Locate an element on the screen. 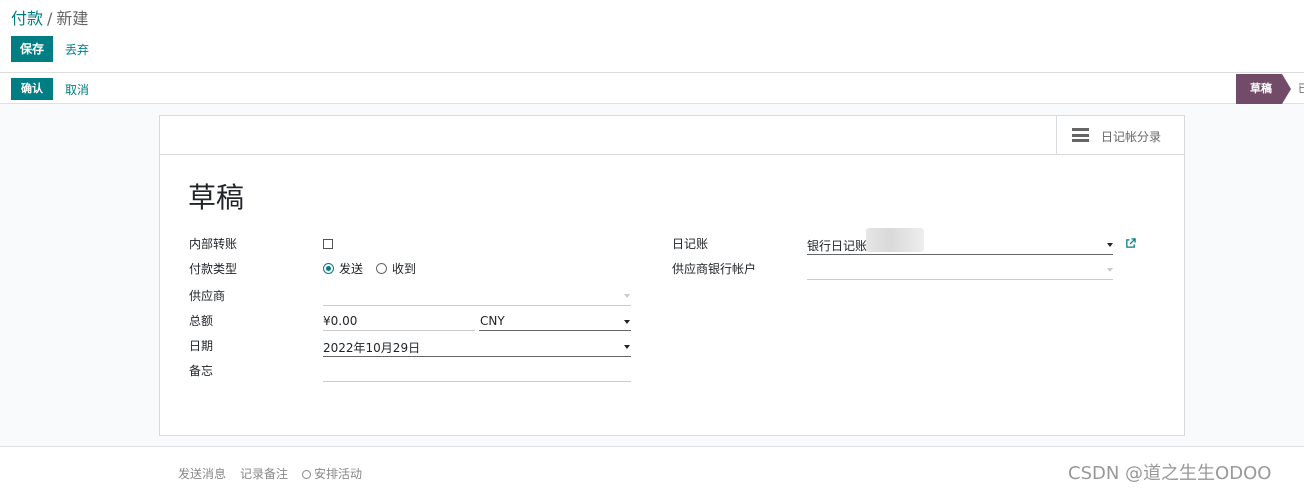 The height and width of the screenshot is (489, 1304). partner-label: 供应商 is located at coordinates (207, 296).